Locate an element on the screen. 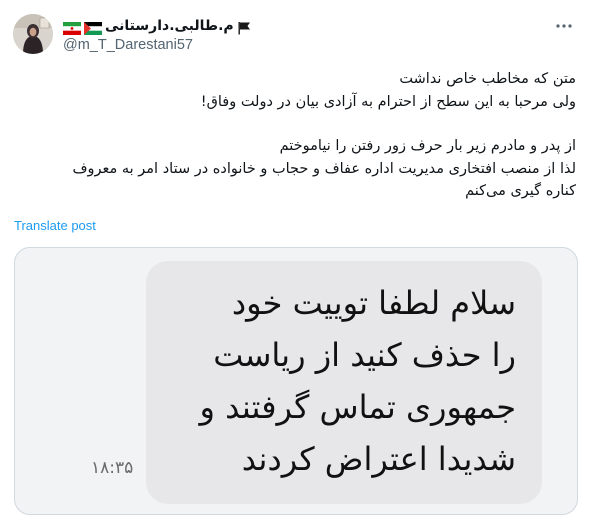 The height and width of the screenshot is (521, 592). palestine-flag-icon is located at coordinates (93, 27).